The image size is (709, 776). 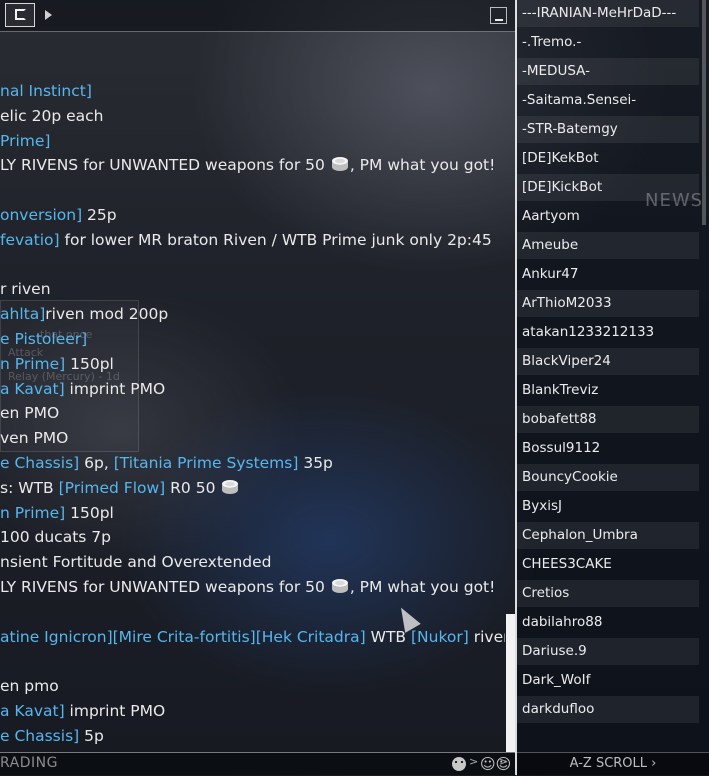 What do you see at coordinates (608, 419) in the screenshot?
I see `user-list-item: bobafett88` at bounding box center [608, 419].